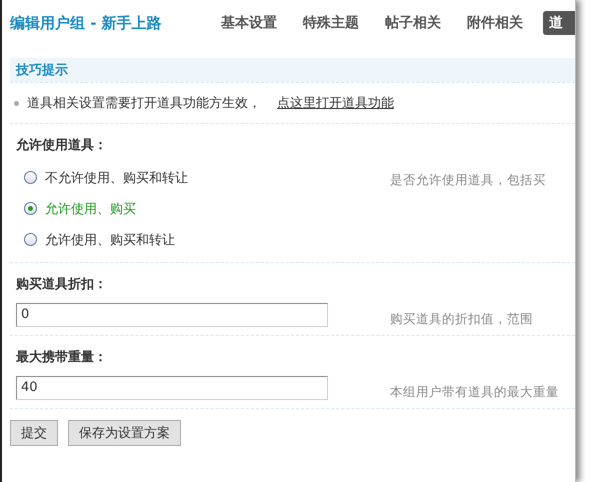 The height and width of the screenshot is (482, 606). I want to click on radio-option: 允许使用、购买和转让, so click(200, 239).